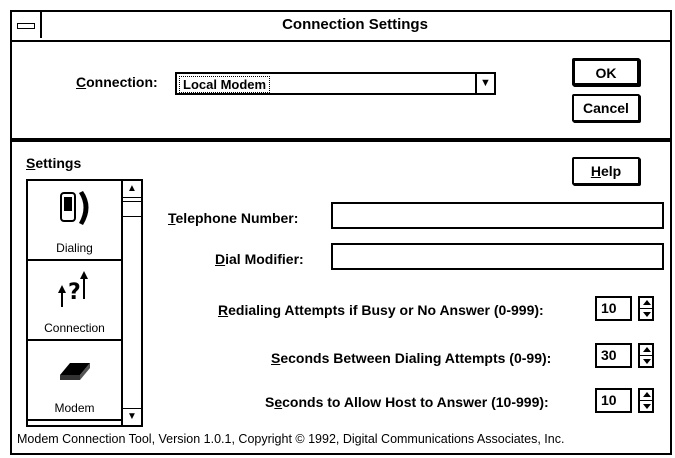  I want to click on separator, so click(341, 140).